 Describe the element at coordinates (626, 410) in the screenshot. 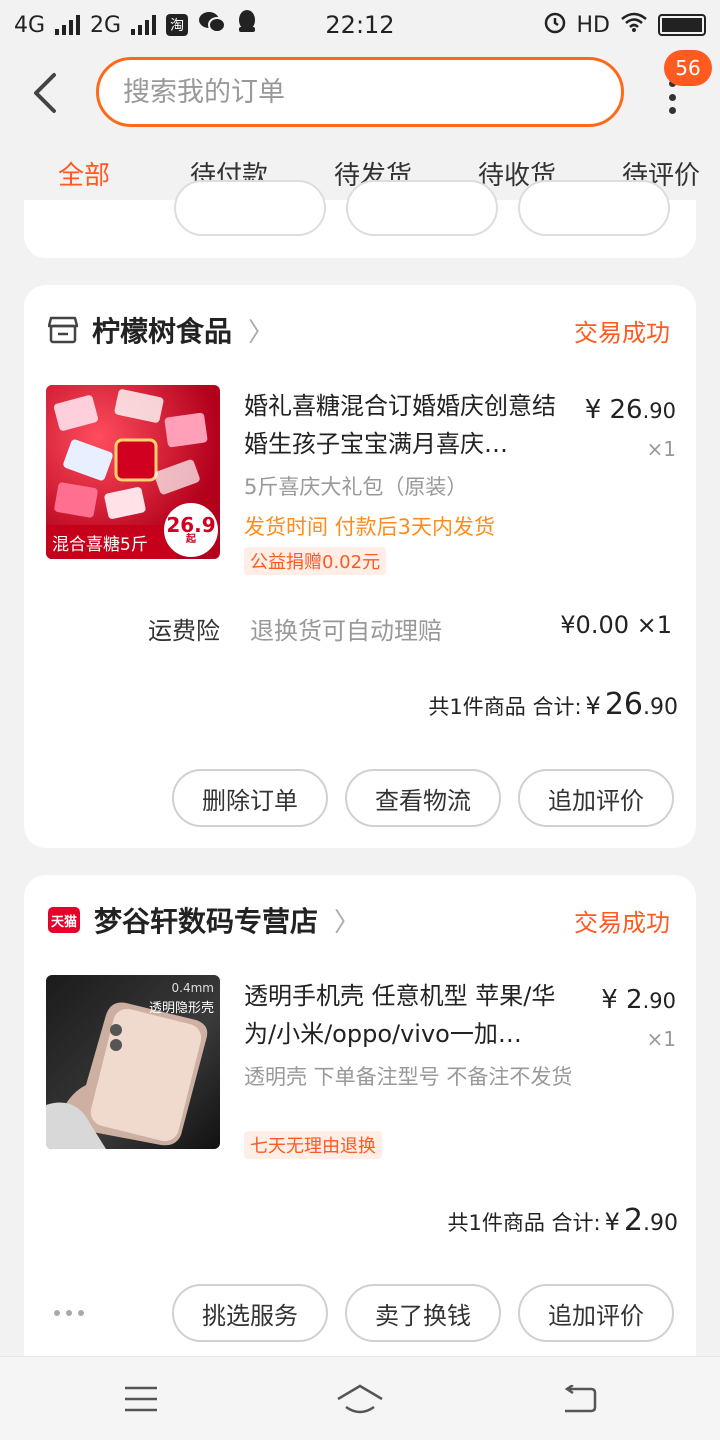

I see `price-main: 26` at that location.